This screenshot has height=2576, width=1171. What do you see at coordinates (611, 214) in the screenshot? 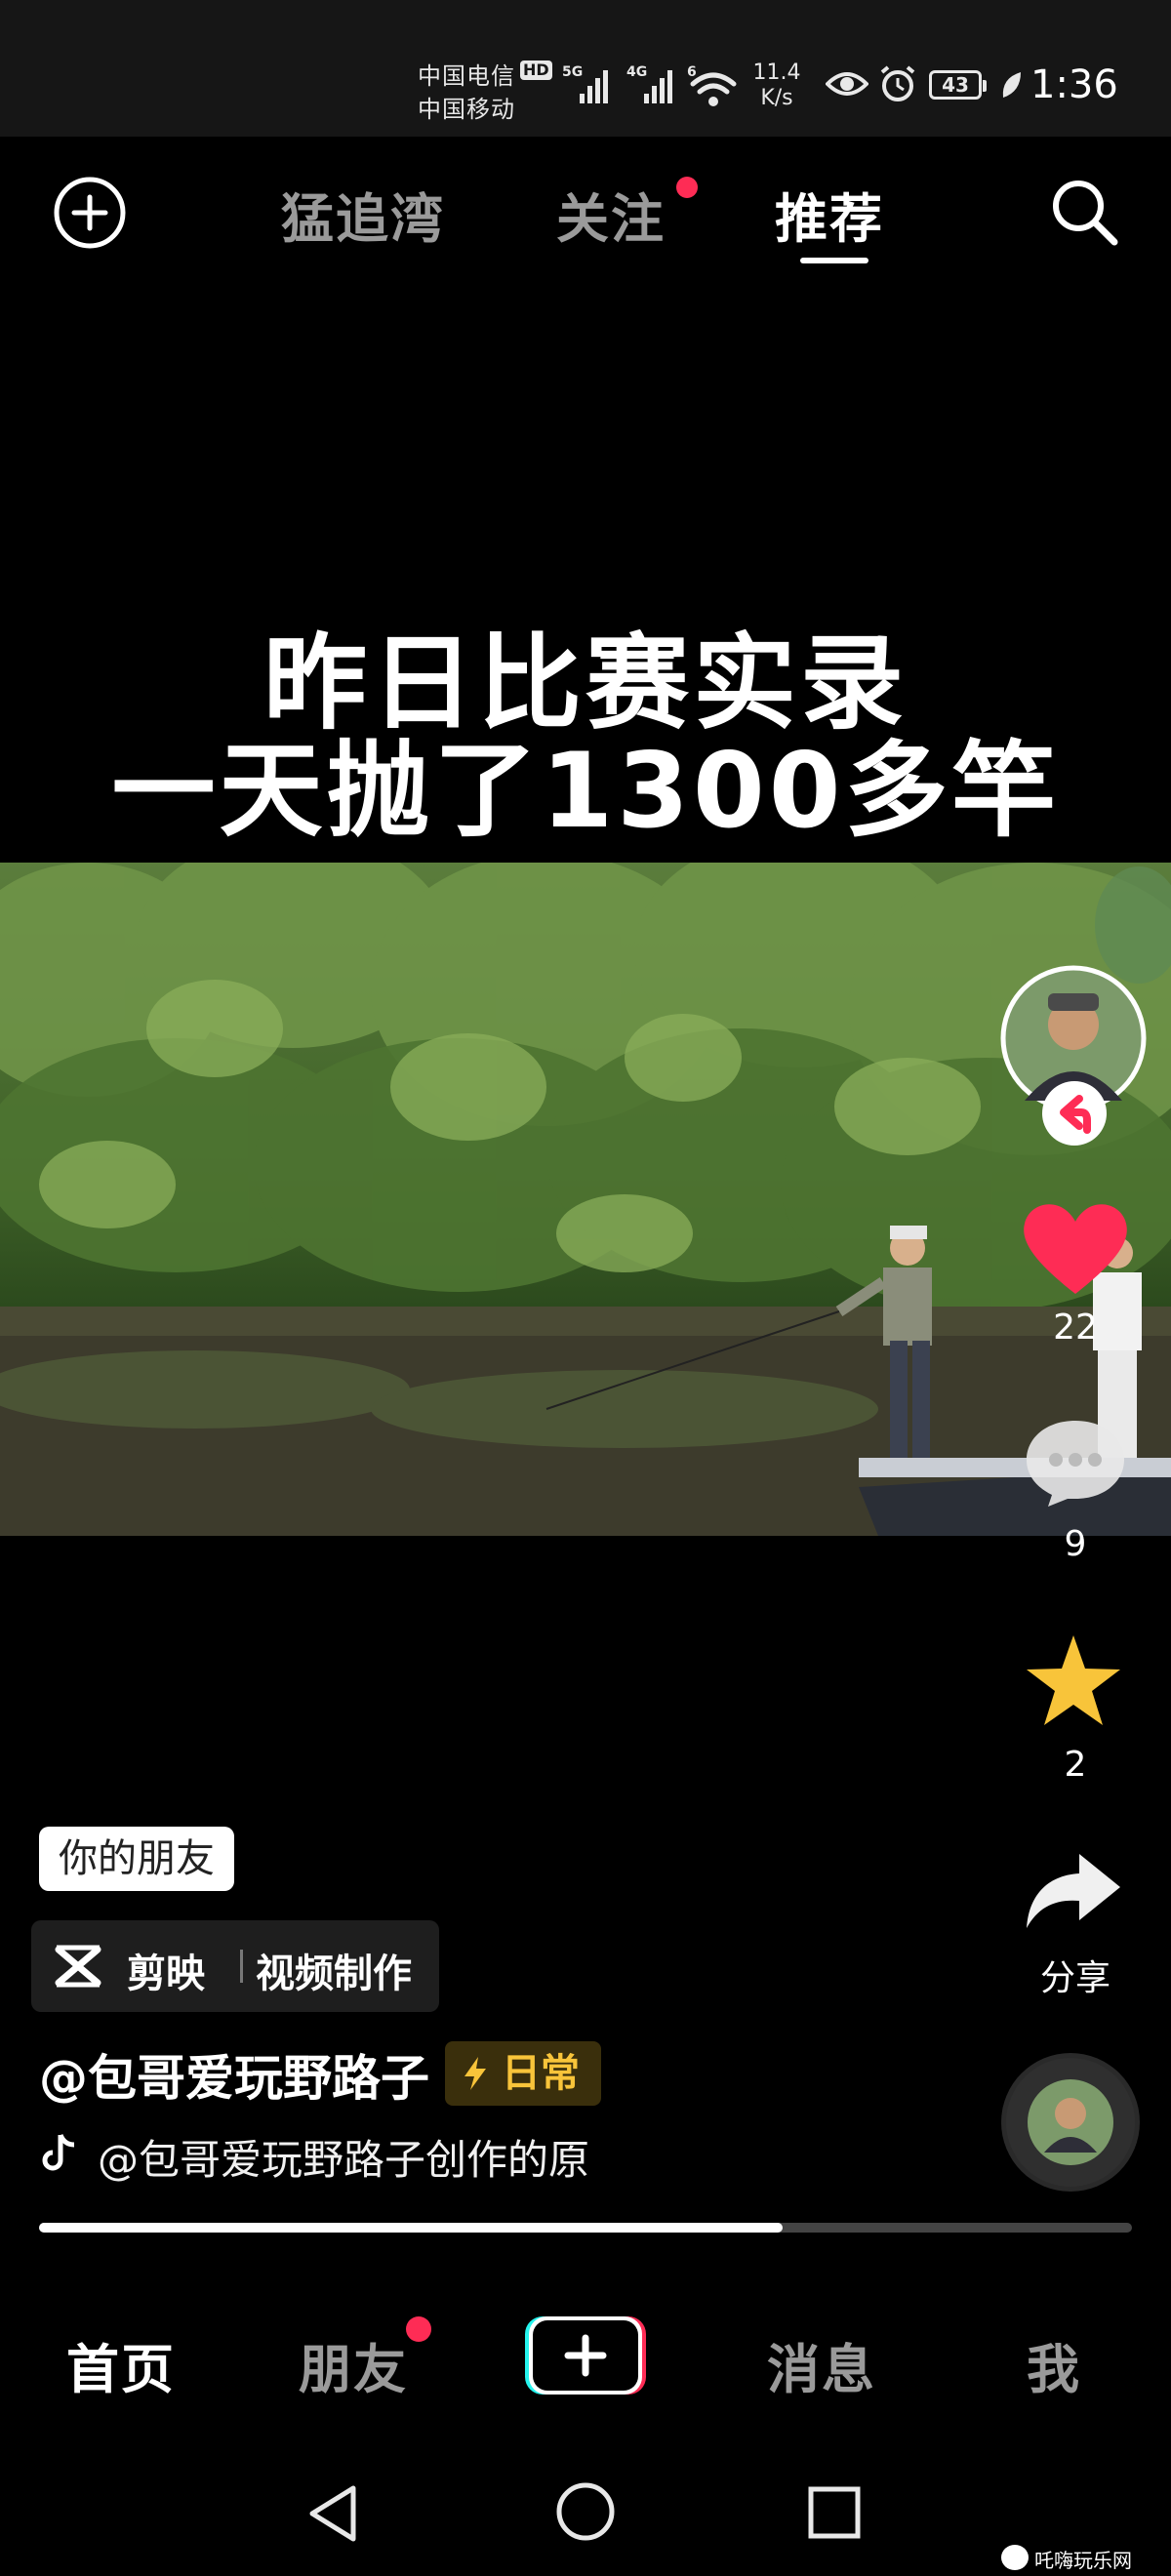
I see `tab-following: 关注` at bounding box center [611, 214].